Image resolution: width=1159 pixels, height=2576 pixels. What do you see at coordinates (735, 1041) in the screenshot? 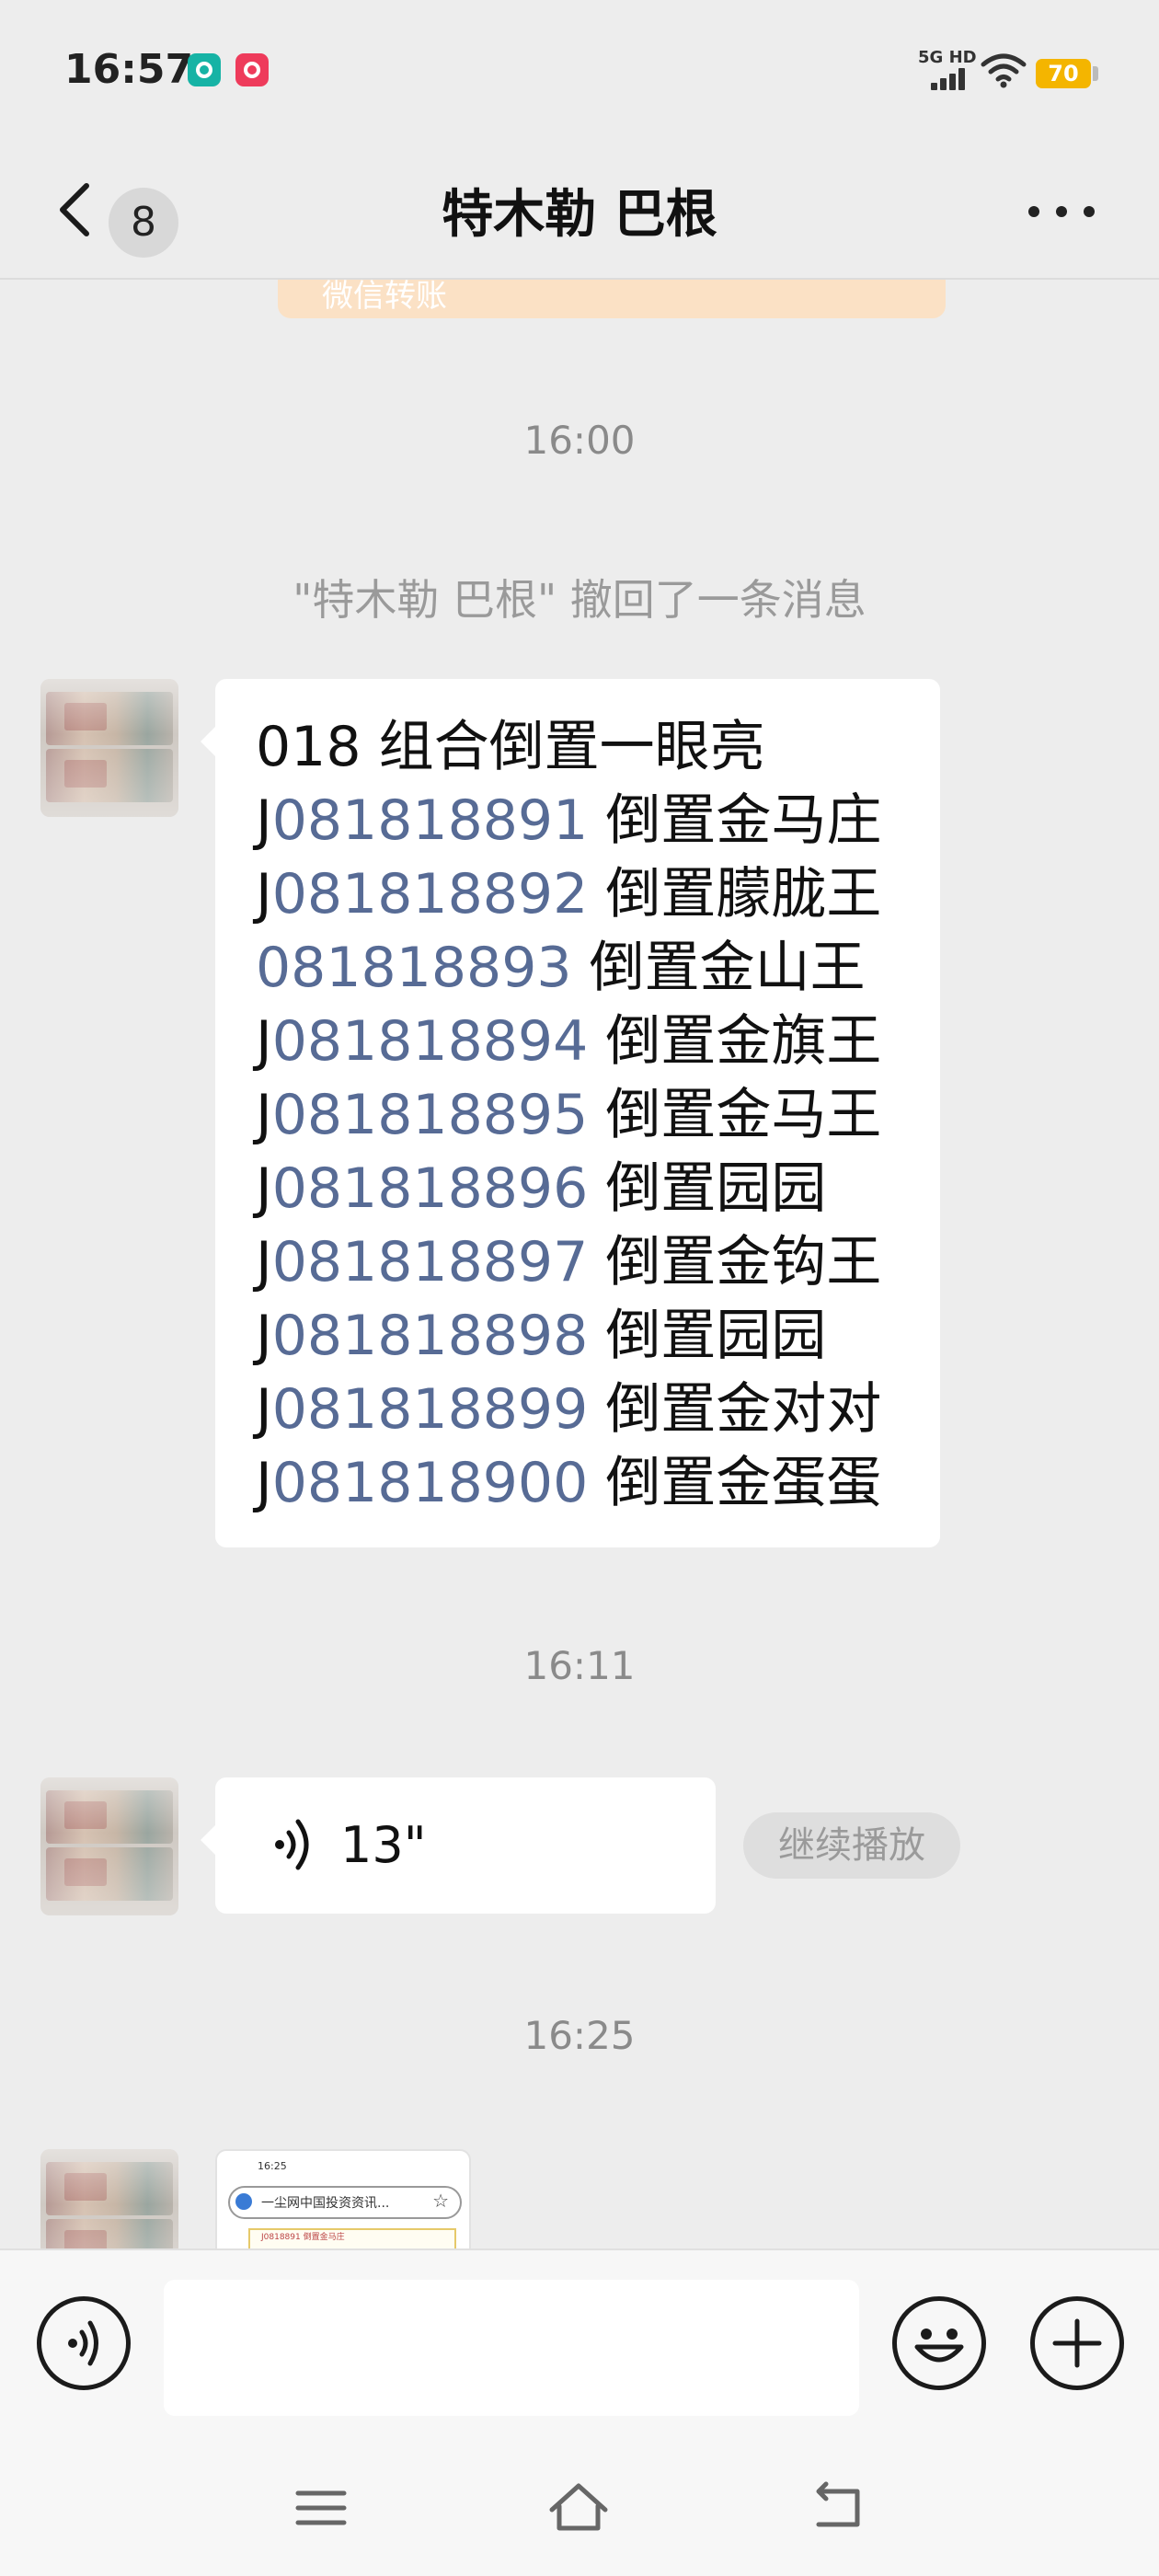
I see `serial-description: 倒置金旗王` at bounding box center [735, 1041].